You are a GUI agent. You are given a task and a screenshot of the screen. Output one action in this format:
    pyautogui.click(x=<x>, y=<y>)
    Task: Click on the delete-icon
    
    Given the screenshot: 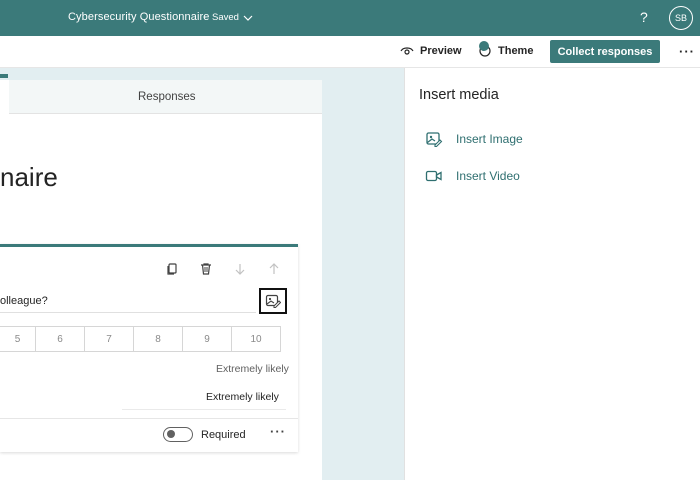 What is the action you would take?
    pyautogui.click(x=206, y=269)
    